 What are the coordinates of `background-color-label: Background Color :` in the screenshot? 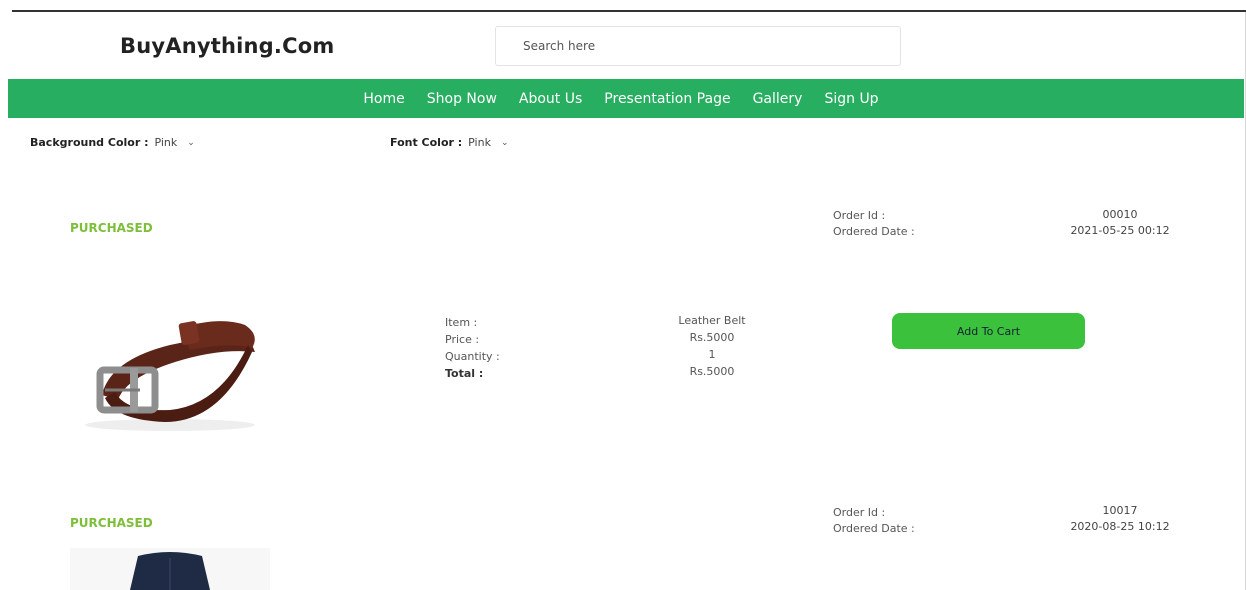 It's located at (89, 142).